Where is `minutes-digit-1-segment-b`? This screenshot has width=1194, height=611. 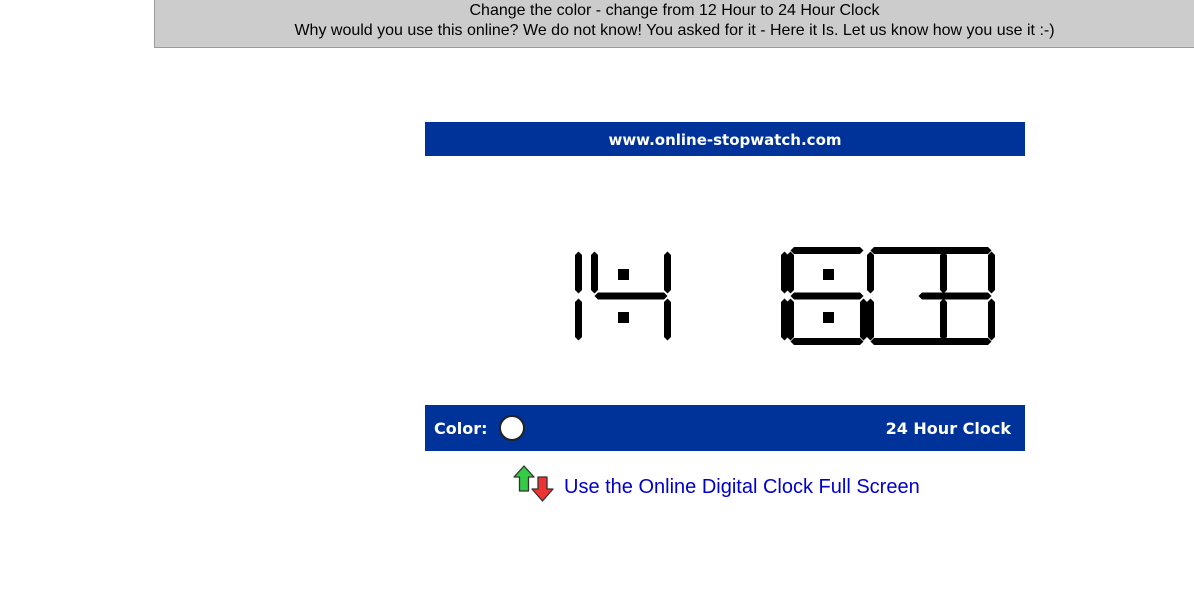 minutes-digit-1-segment-b is located at coordinates (784, 272).